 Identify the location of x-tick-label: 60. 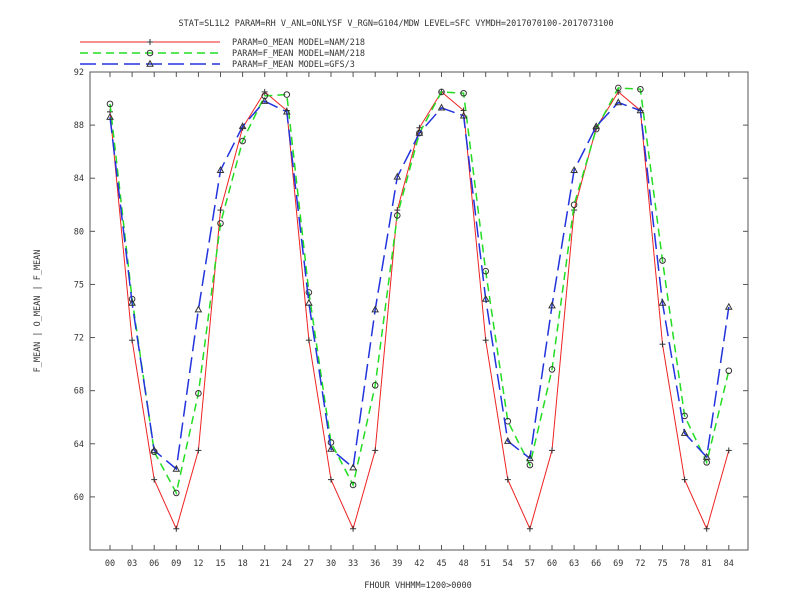
(552, 564).